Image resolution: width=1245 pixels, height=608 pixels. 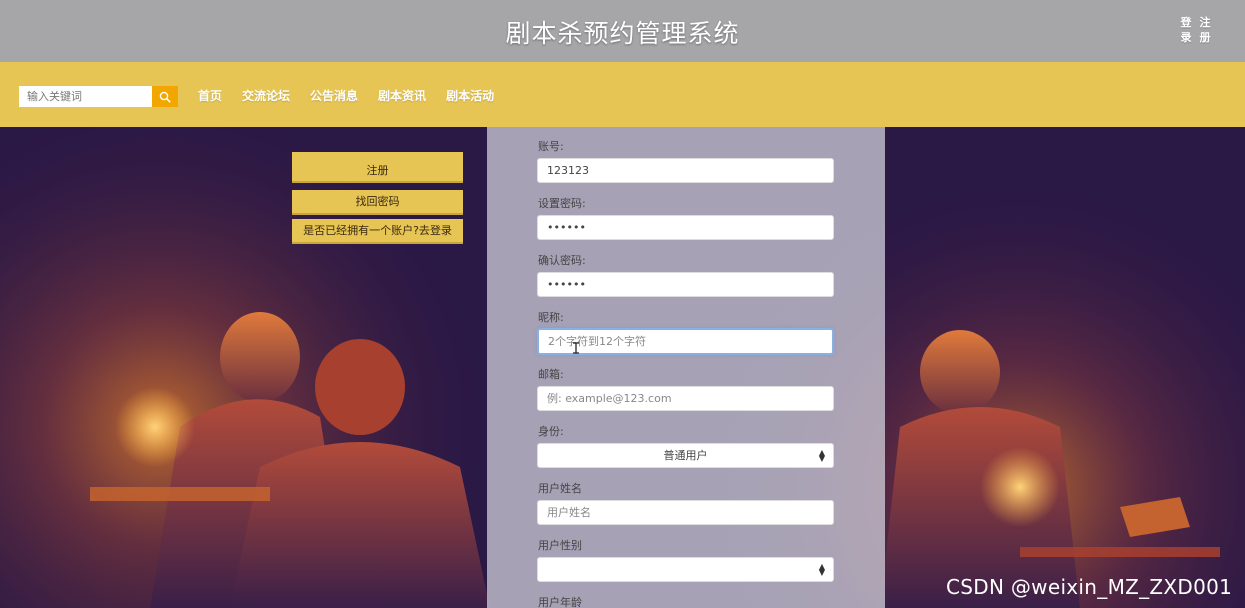 I want to click on register-button: 注册, so click(x=377, y=167).